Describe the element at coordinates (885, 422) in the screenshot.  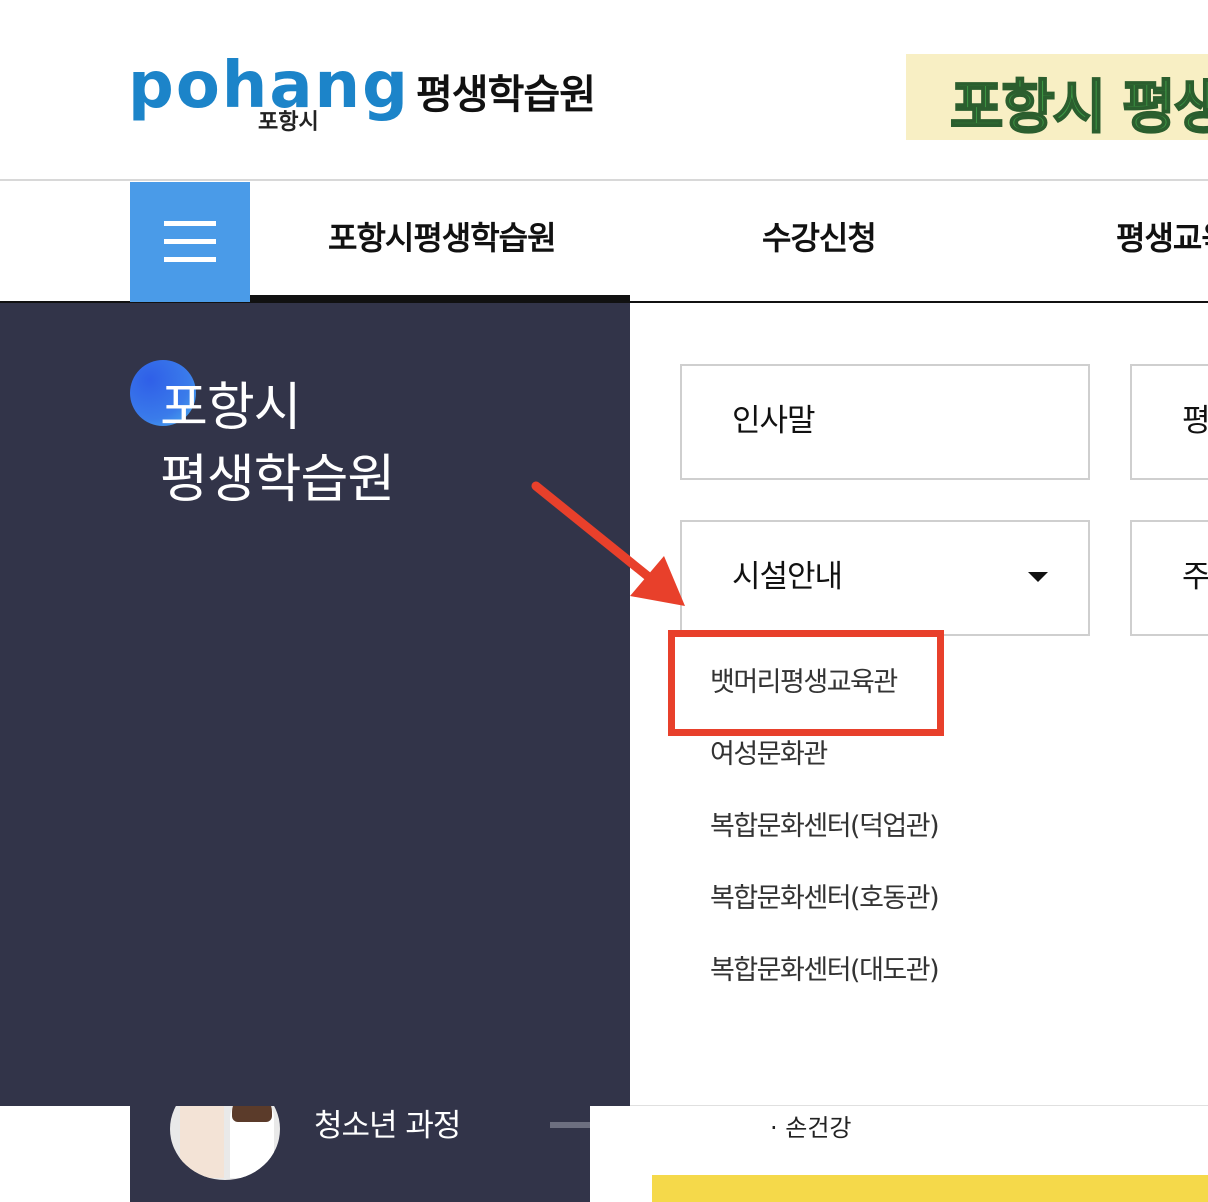
I see `menu-box-greeting: 인사말` at that location.